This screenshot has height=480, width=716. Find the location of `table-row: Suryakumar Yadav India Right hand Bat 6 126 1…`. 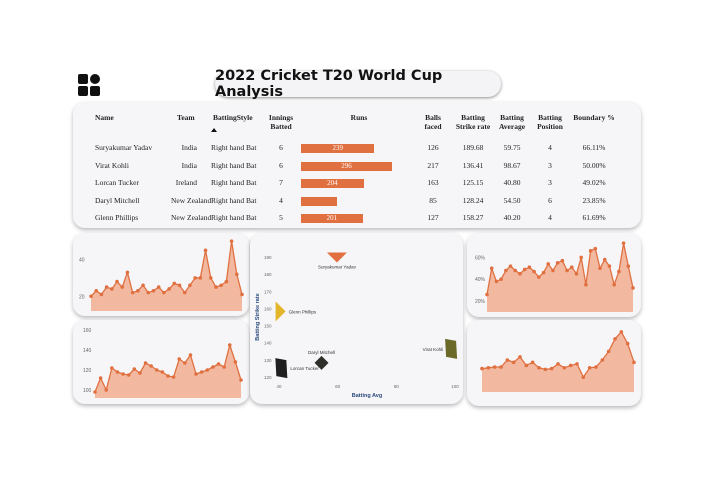

table-row: Suryakumar Yadav India Right hand Bat 6 126 1… is located at coordinates (357, 149).